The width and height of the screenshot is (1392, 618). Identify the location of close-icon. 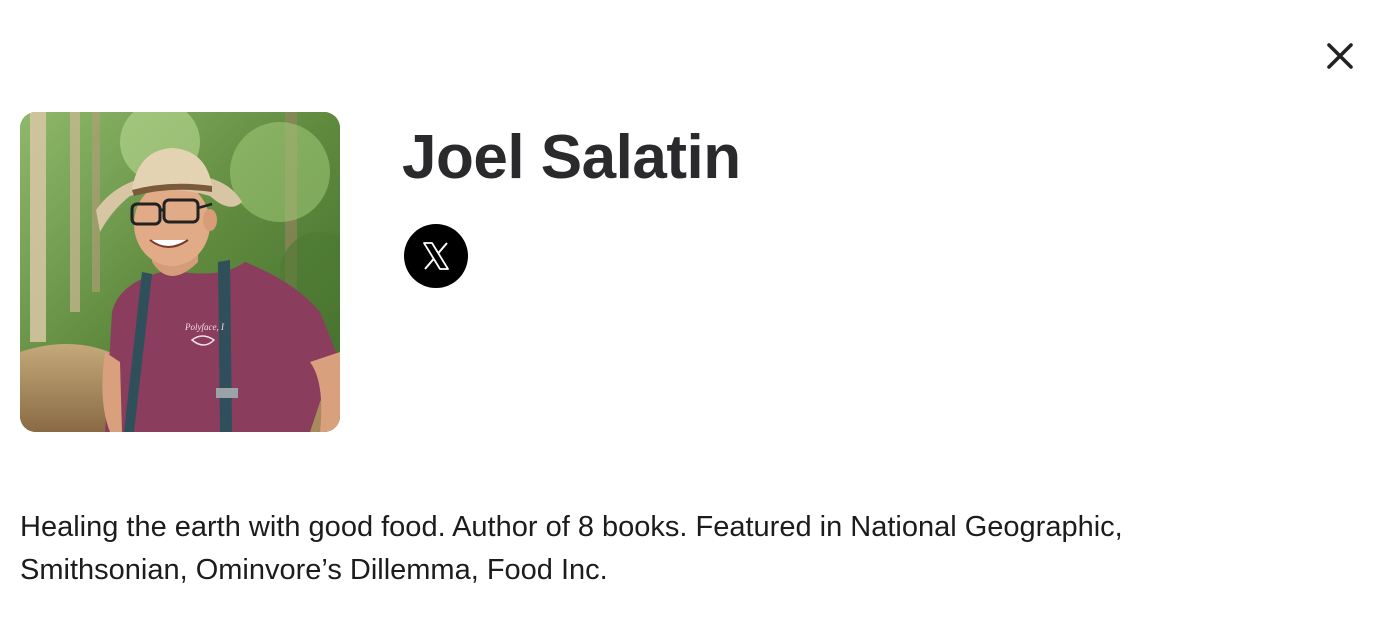
(1340, 56).